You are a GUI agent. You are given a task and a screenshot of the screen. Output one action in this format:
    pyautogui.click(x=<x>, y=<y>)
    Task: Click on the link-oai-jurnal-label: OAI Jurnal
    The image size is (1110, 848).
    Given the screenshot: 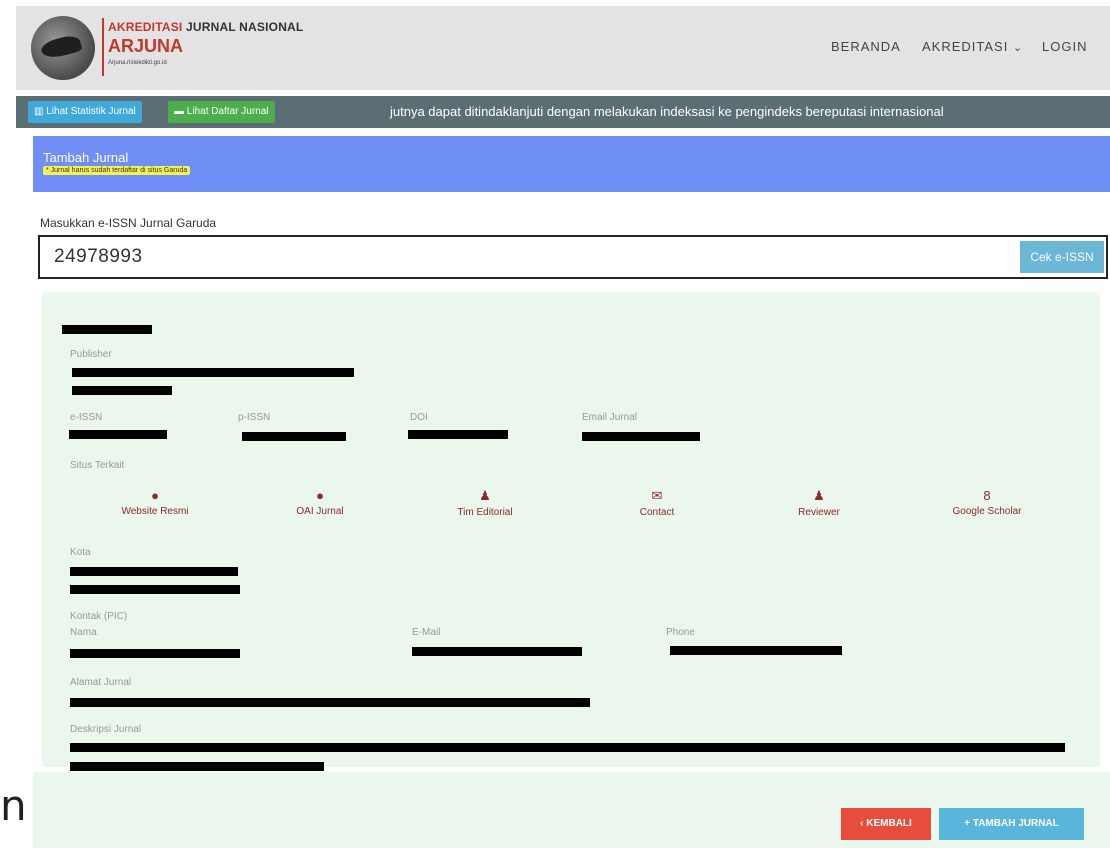 What is the action you would take?
    pyautogui.click(x=320, y=511)
    